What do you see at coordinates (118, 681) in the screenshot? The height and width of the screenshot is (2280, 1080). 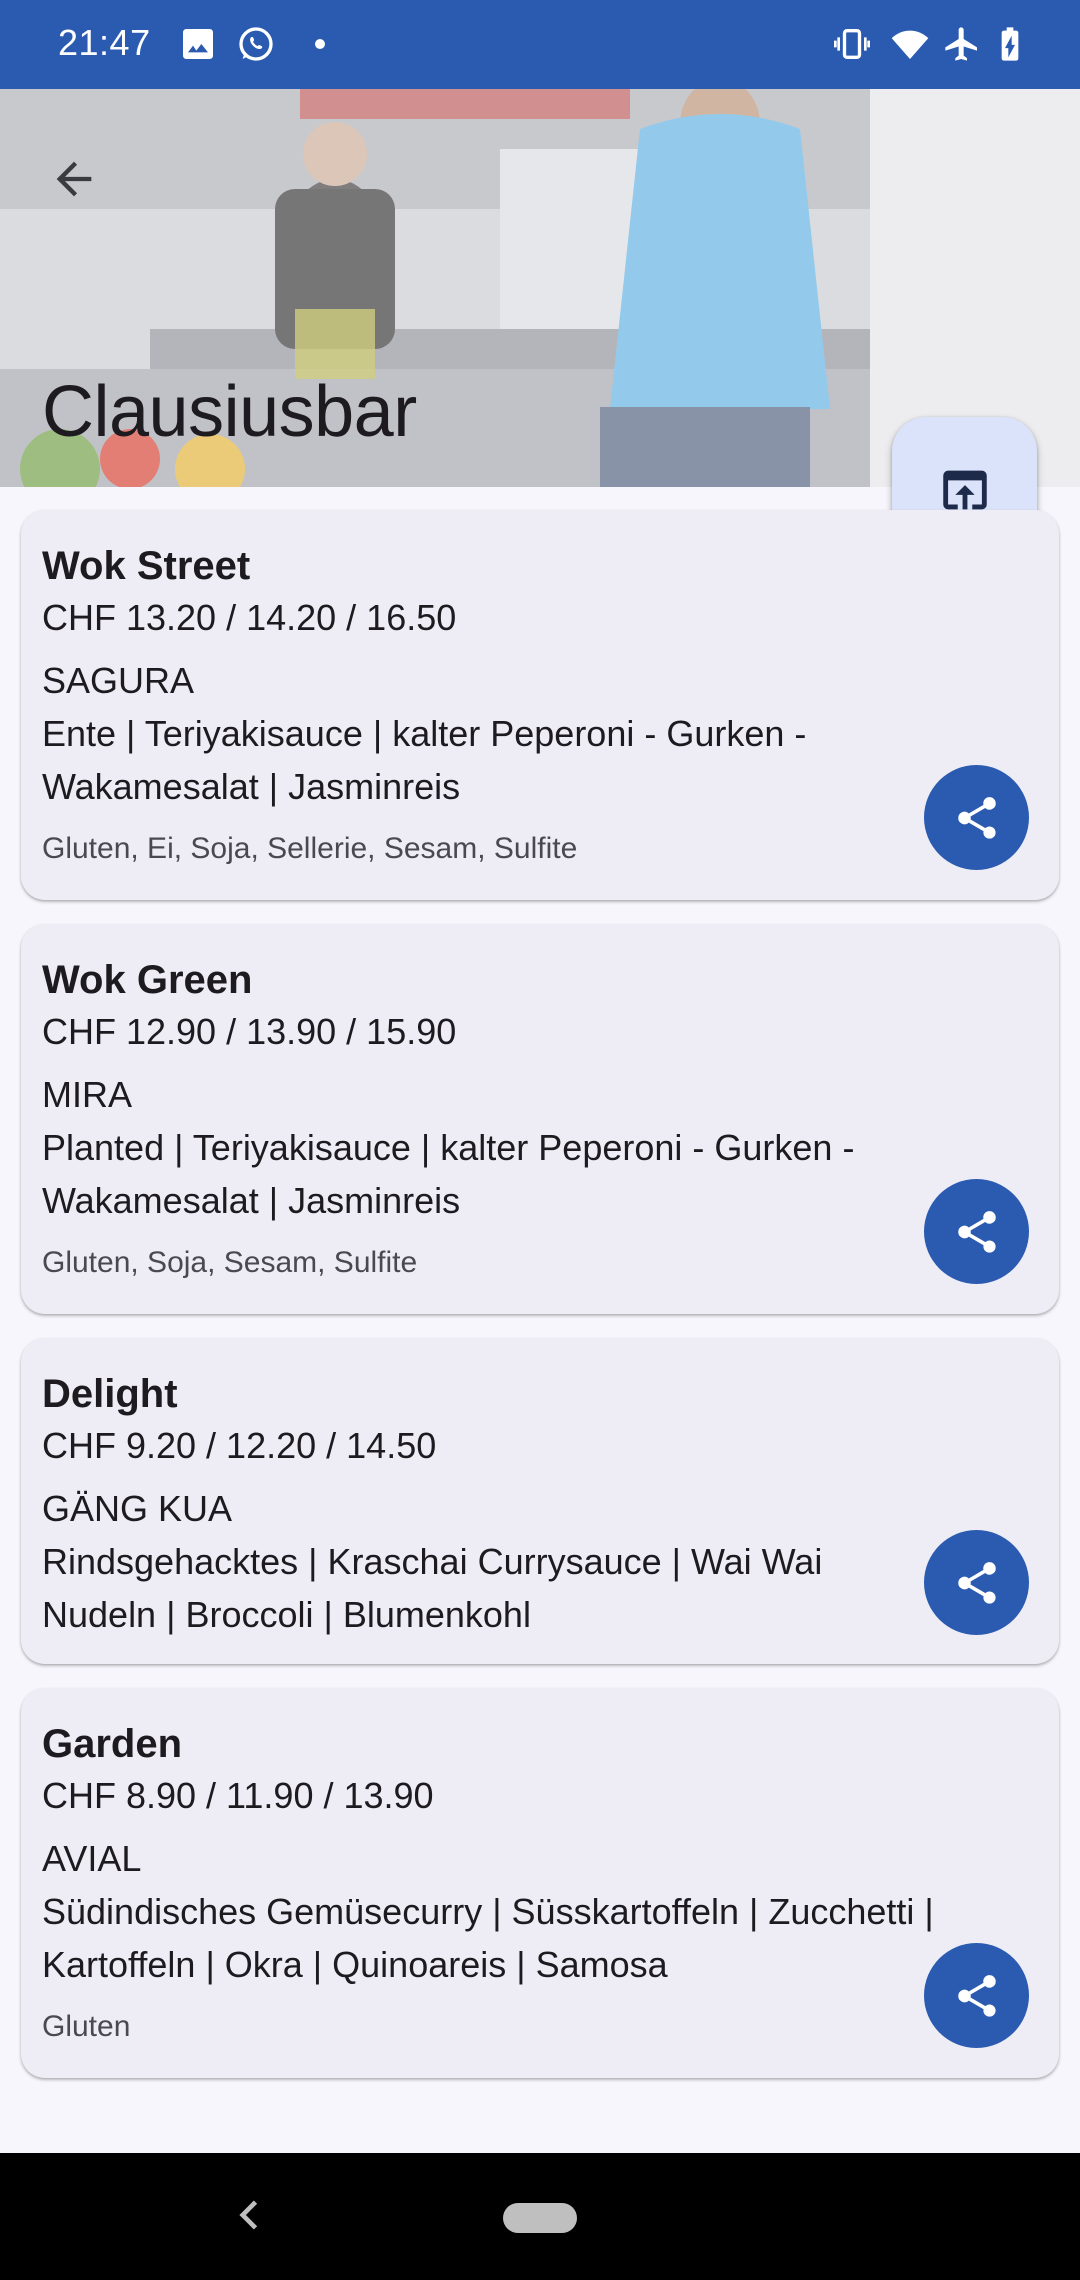 I see `dish-title: SAGURA` at bounding box center [118, 681].